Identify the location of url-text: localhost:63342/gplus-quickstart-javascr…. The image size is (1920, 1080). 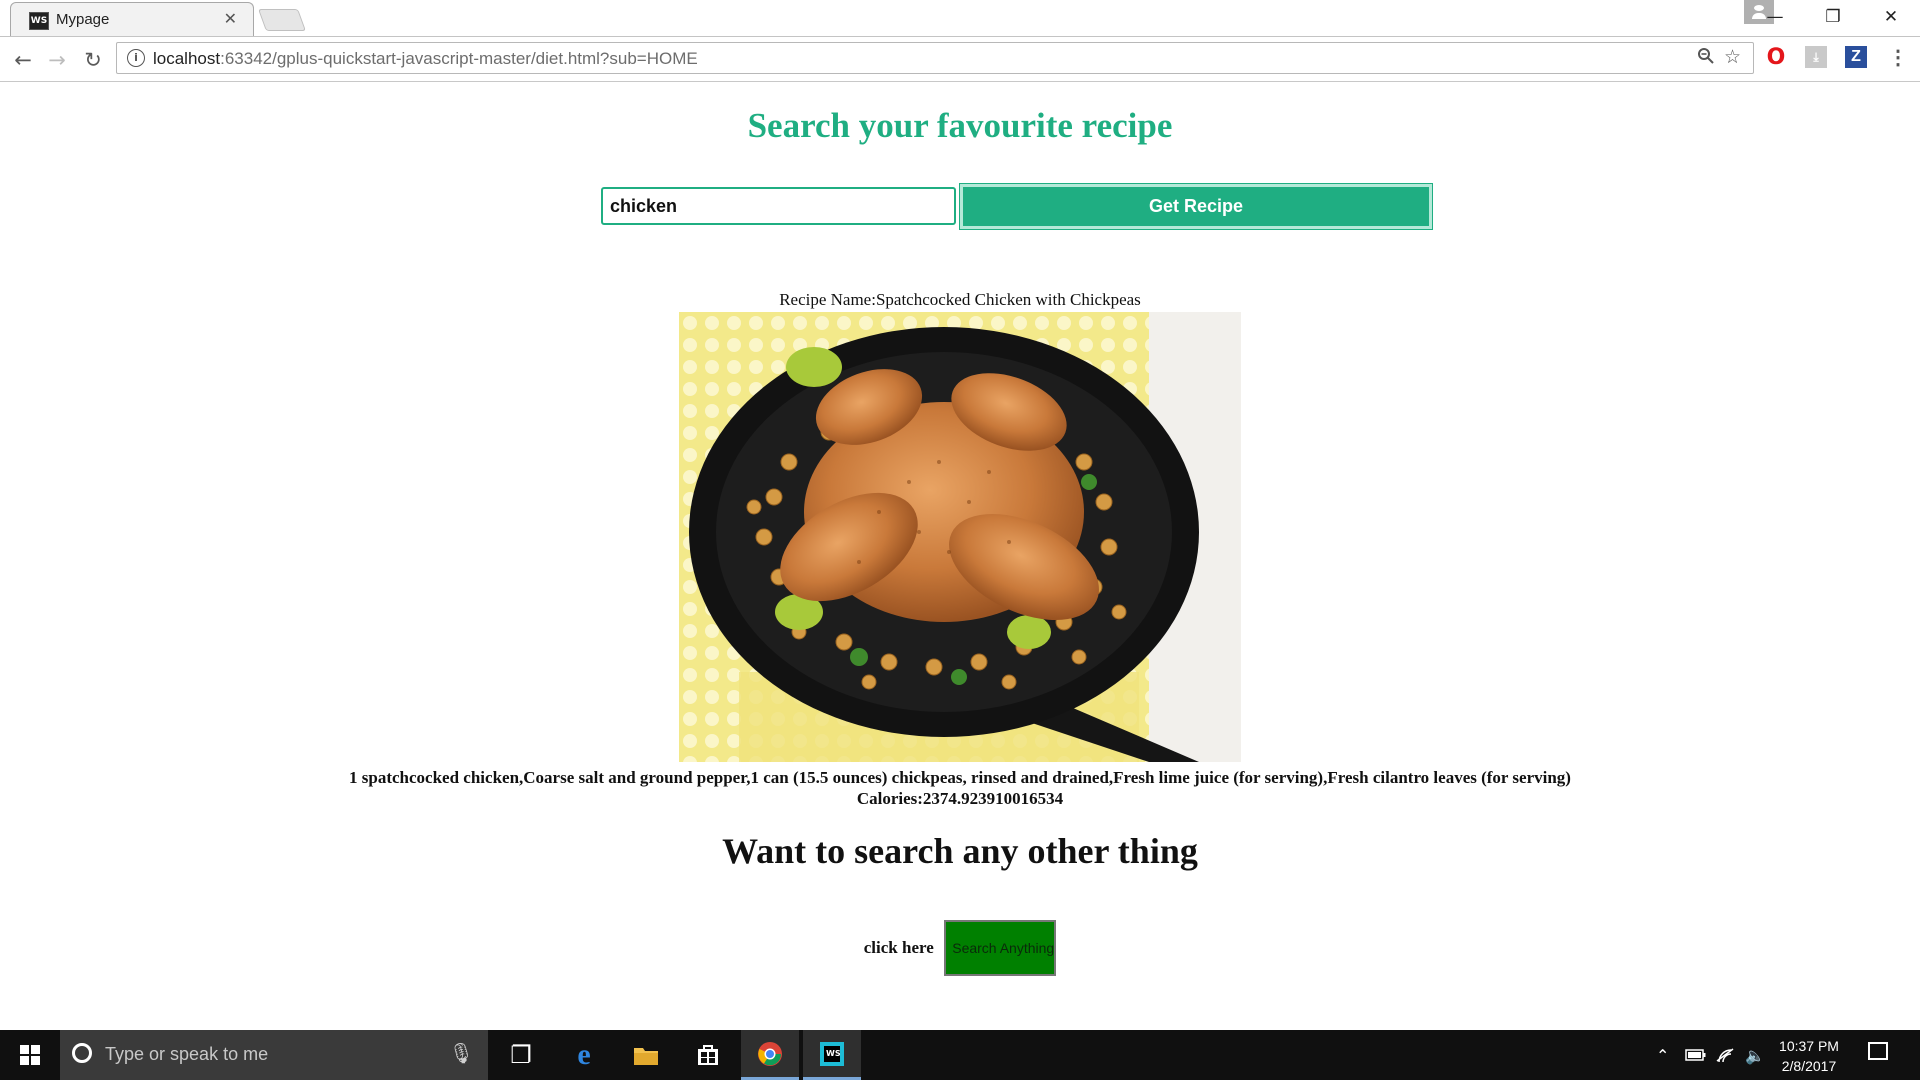
(425, 59).